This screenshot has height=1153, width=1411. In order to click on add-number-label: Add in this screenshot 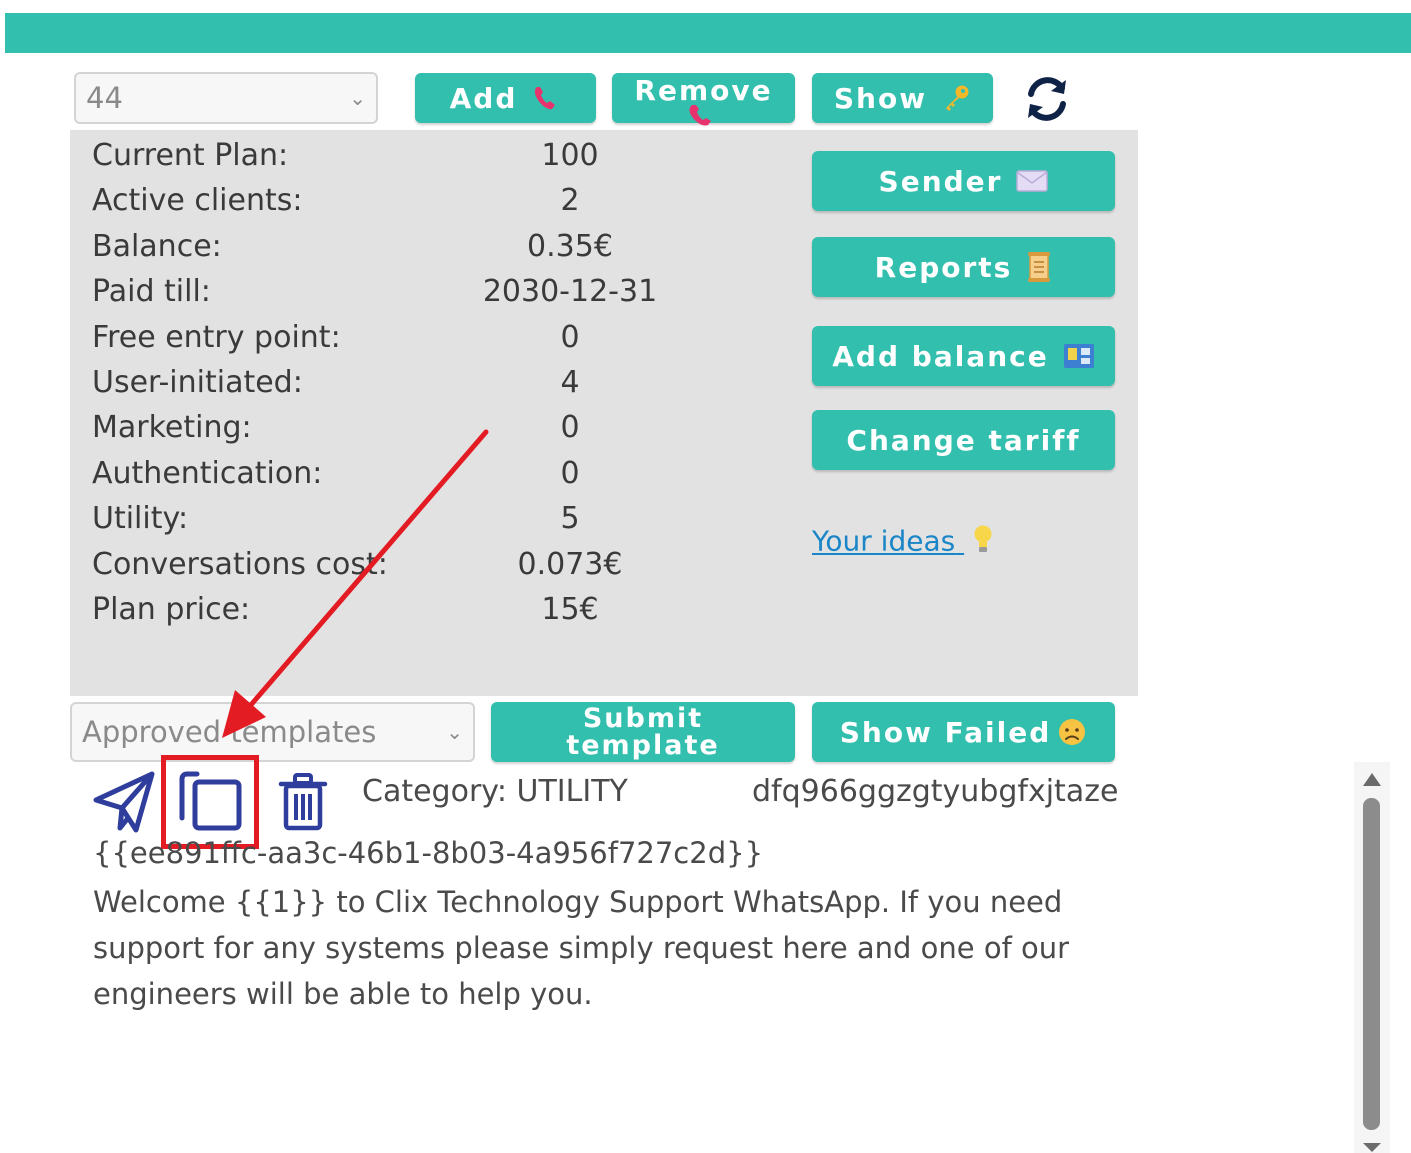, I will do `click(483, 98)`.